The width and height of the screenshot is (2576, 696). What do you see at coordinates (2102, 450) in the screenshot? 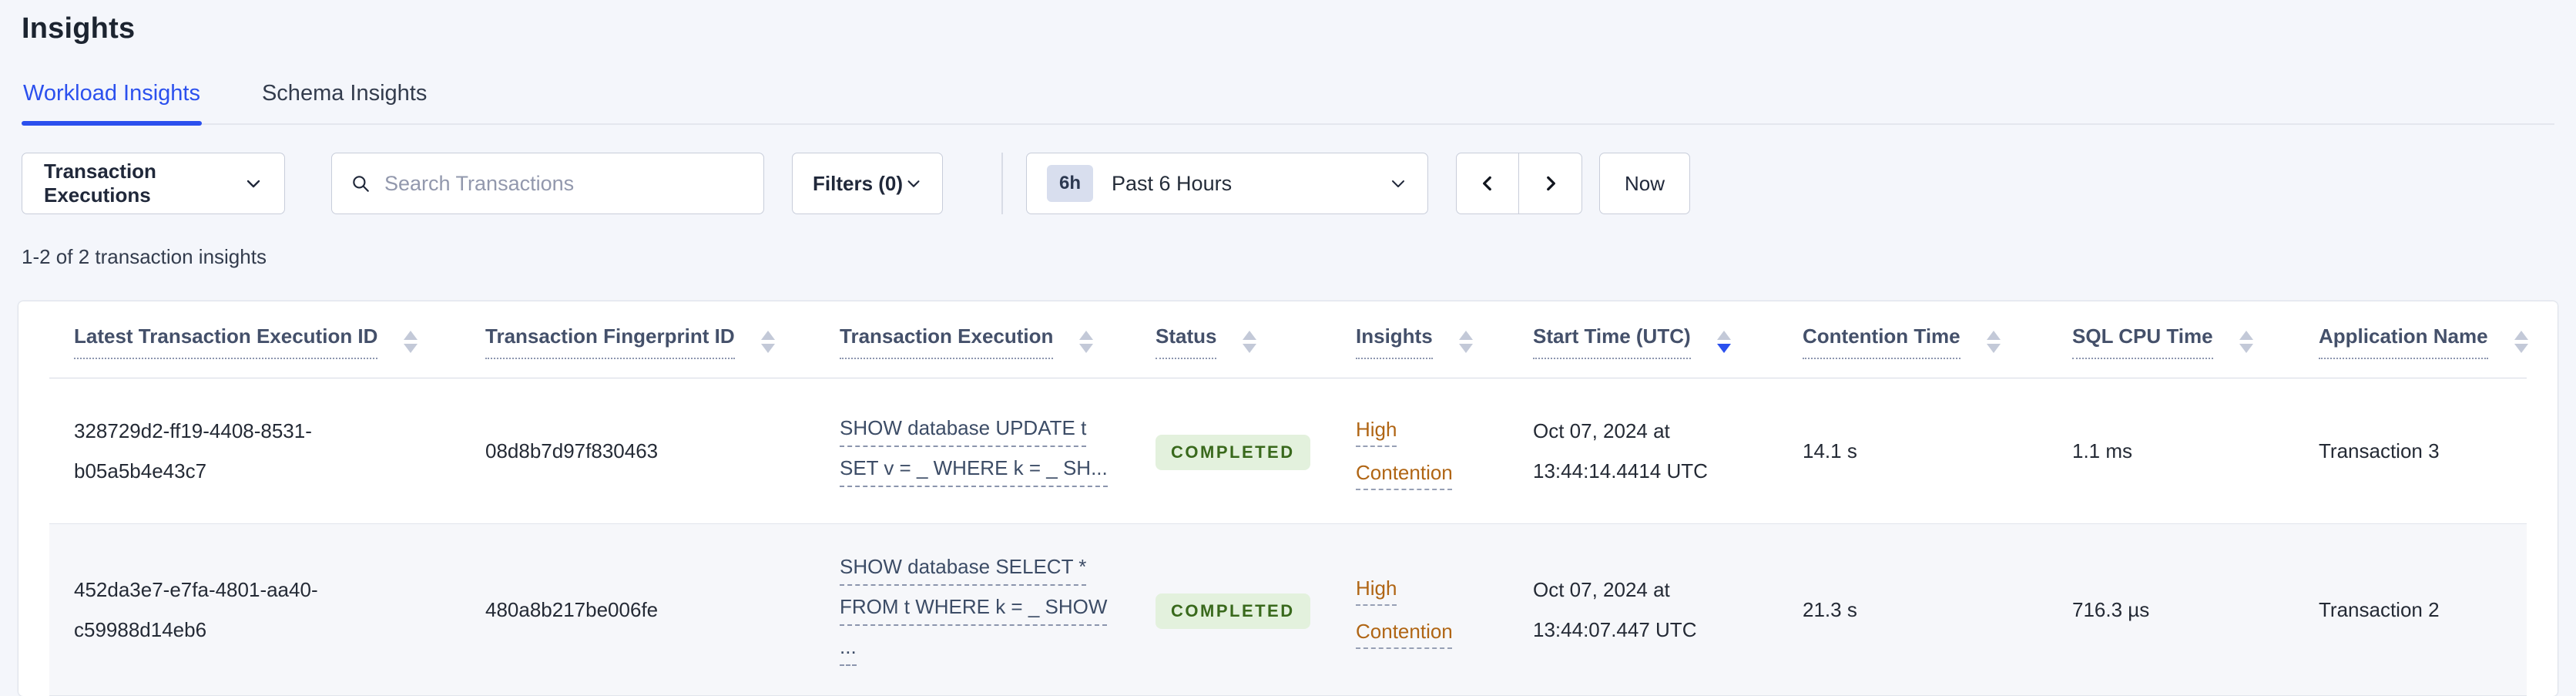
I see `sql-cpu-time: 1.1 ms` at bounding box center [2102, 450].